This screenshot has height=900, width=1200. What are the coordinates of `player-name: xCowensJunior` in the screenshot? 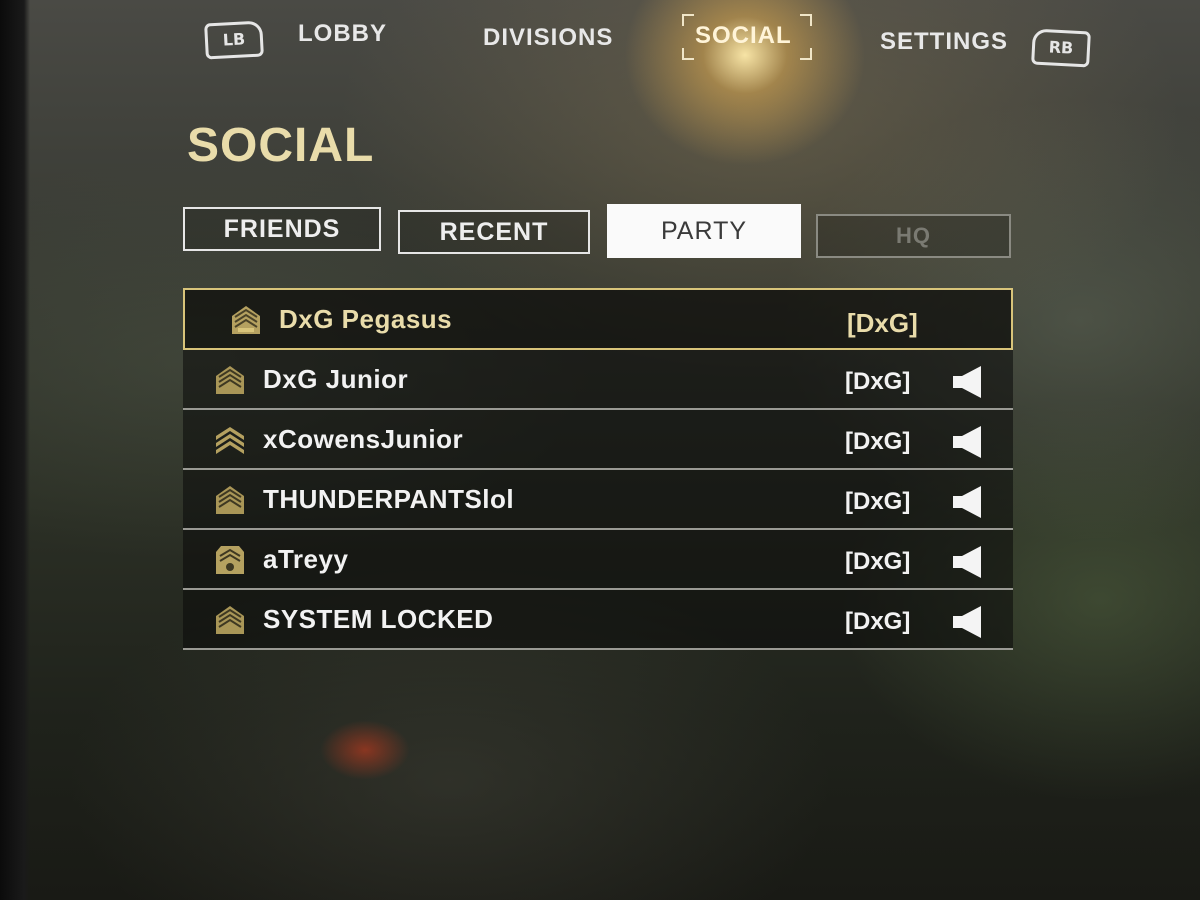 It's located at (363, 439).